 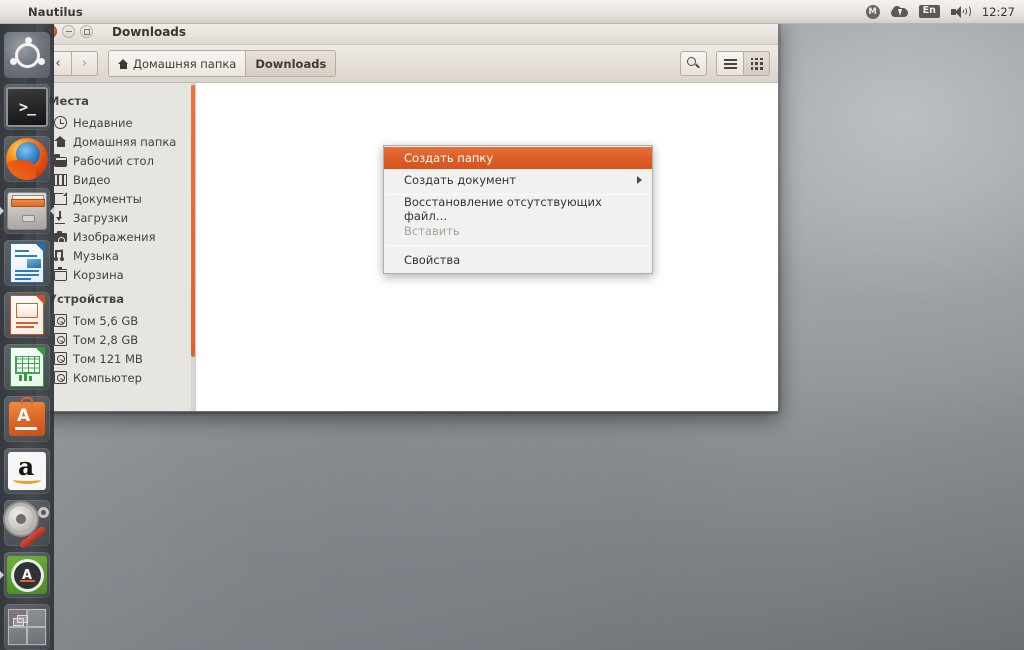 I want to click on firefox-icon, so click(x=27, y=159).